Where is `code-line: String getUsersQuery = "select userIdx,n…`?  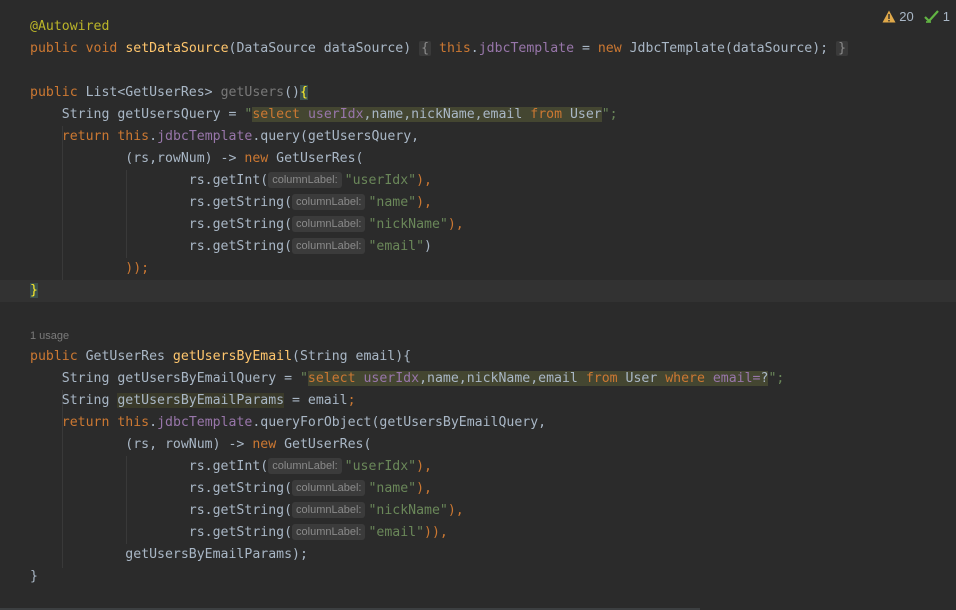
code-line: String getUsersQuery = "select userIdx,n… is located at coordinates (478, 115).